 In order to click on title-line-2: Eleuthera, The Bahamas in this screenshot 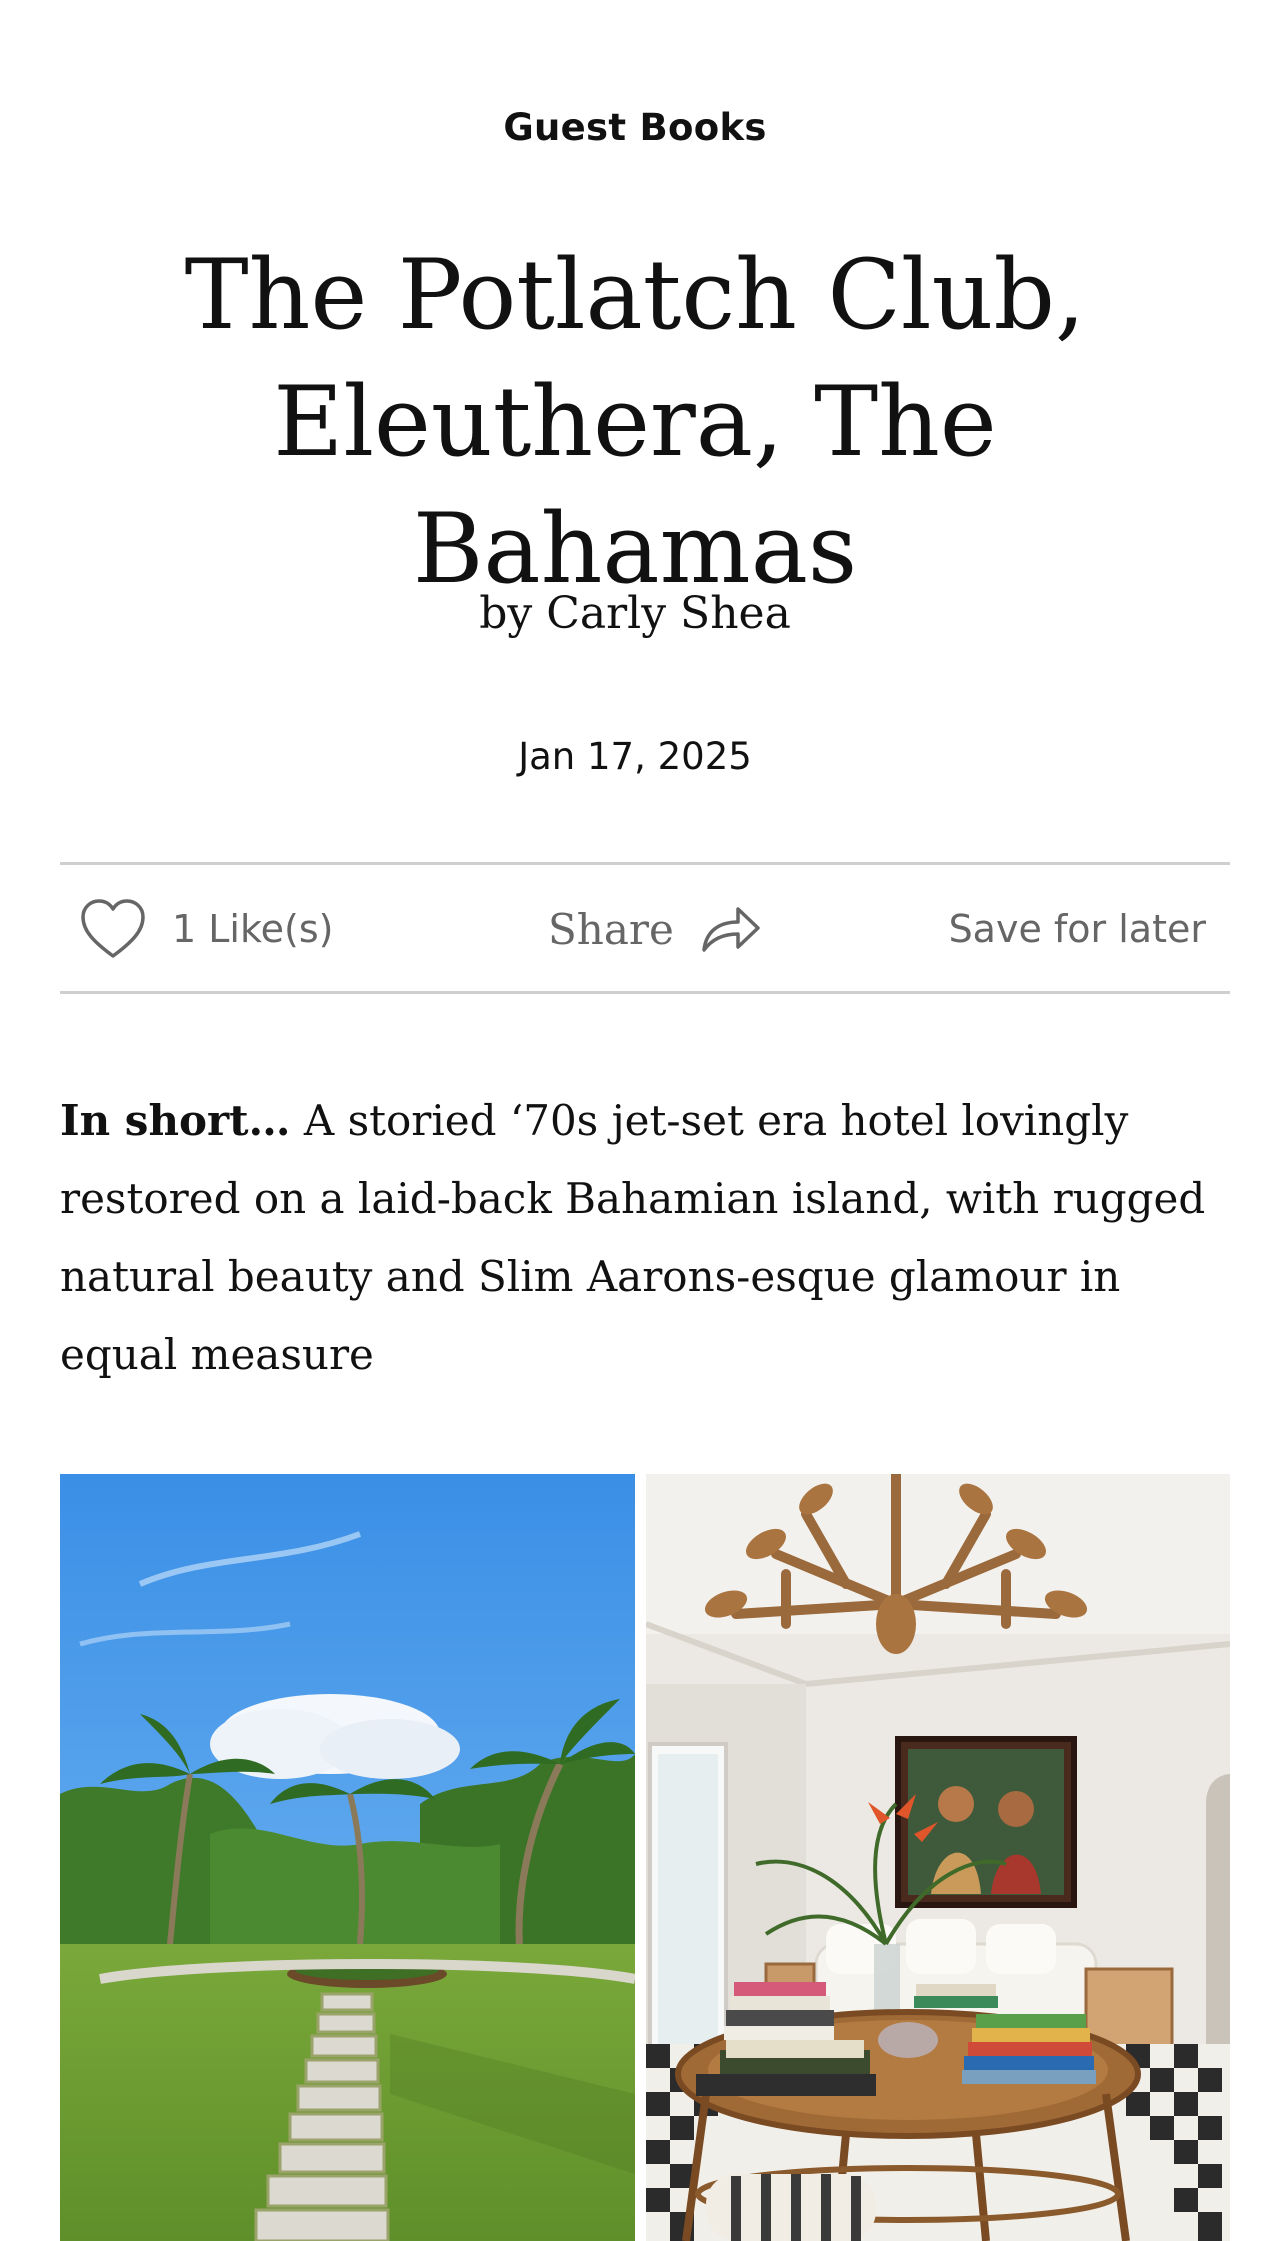, I will do `click(635, 485)`.